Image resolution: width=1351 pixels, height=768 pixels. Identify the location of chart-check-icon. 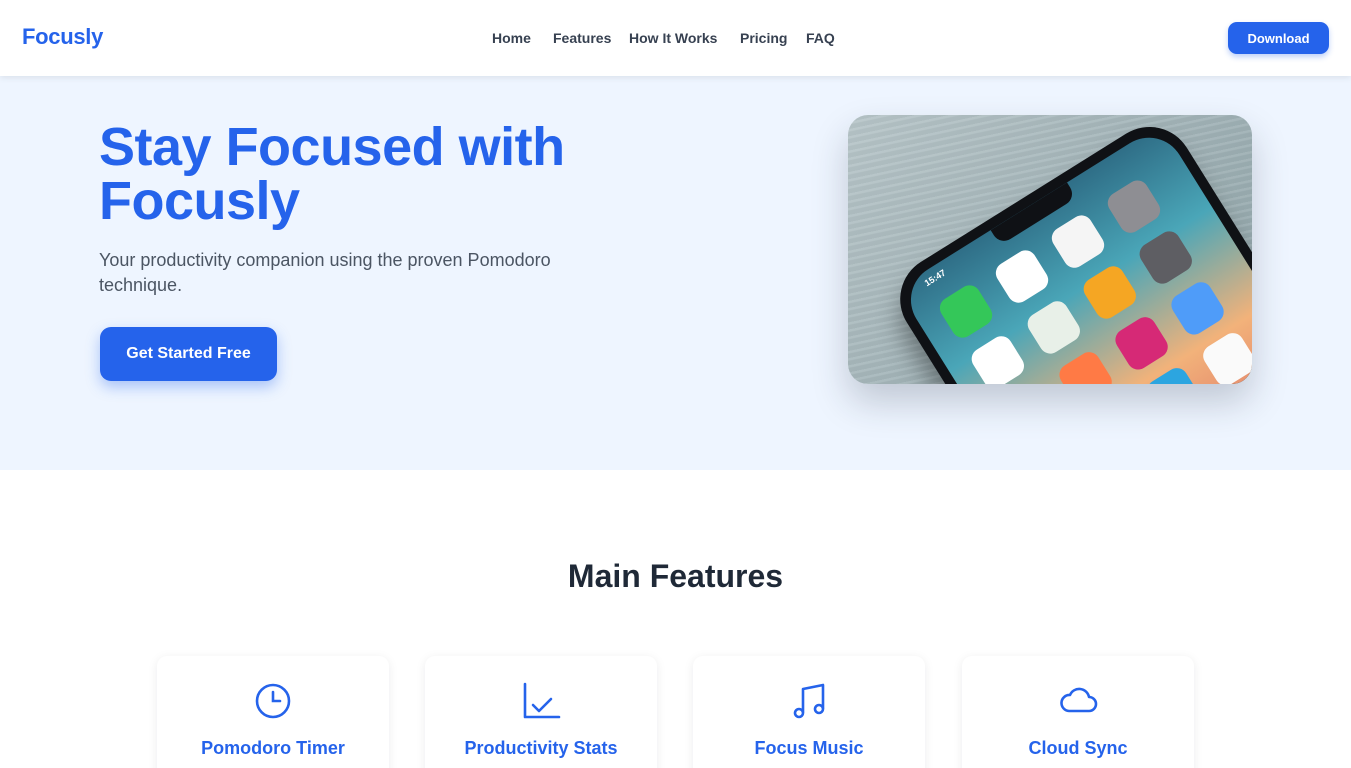
(541, 701).